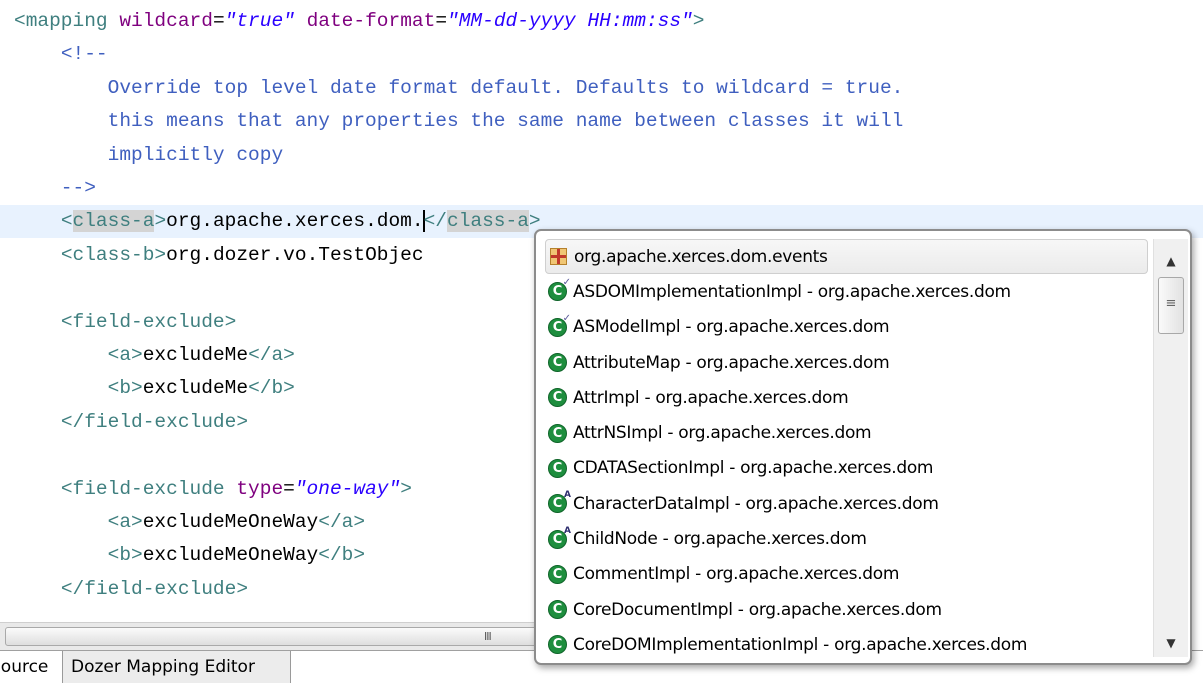 The image size is (1203, 683). What do you see at coordinates (166, 21) in the screenshot?
I see `xml-attribute: wildcard` at bounding box center [166, 21].